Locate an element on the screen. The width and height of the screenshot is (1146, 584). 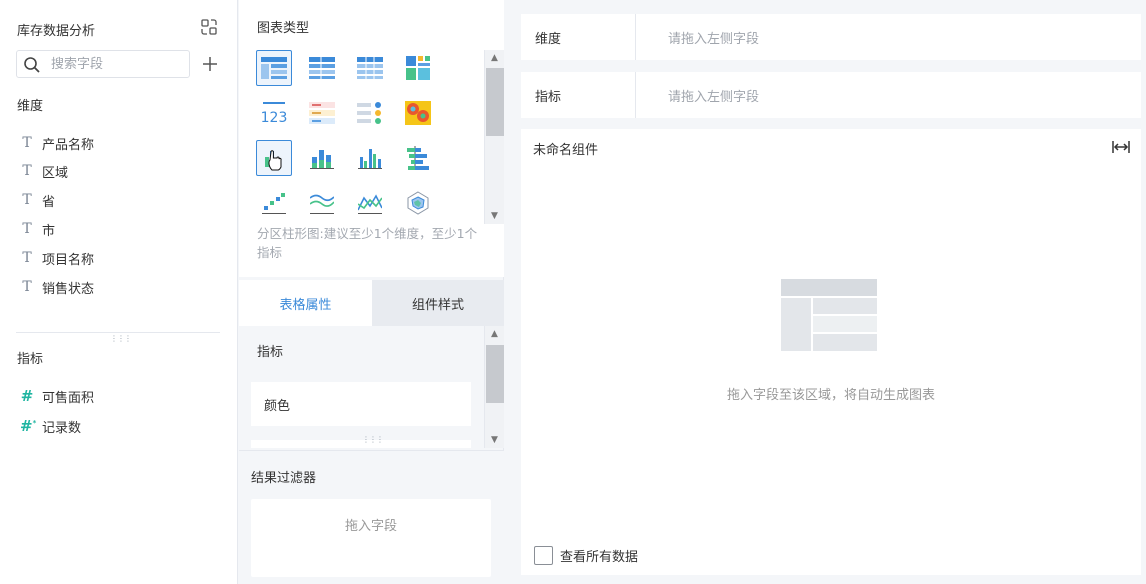
kpi-number-icon: 123 is located at coordinates (274, 113).